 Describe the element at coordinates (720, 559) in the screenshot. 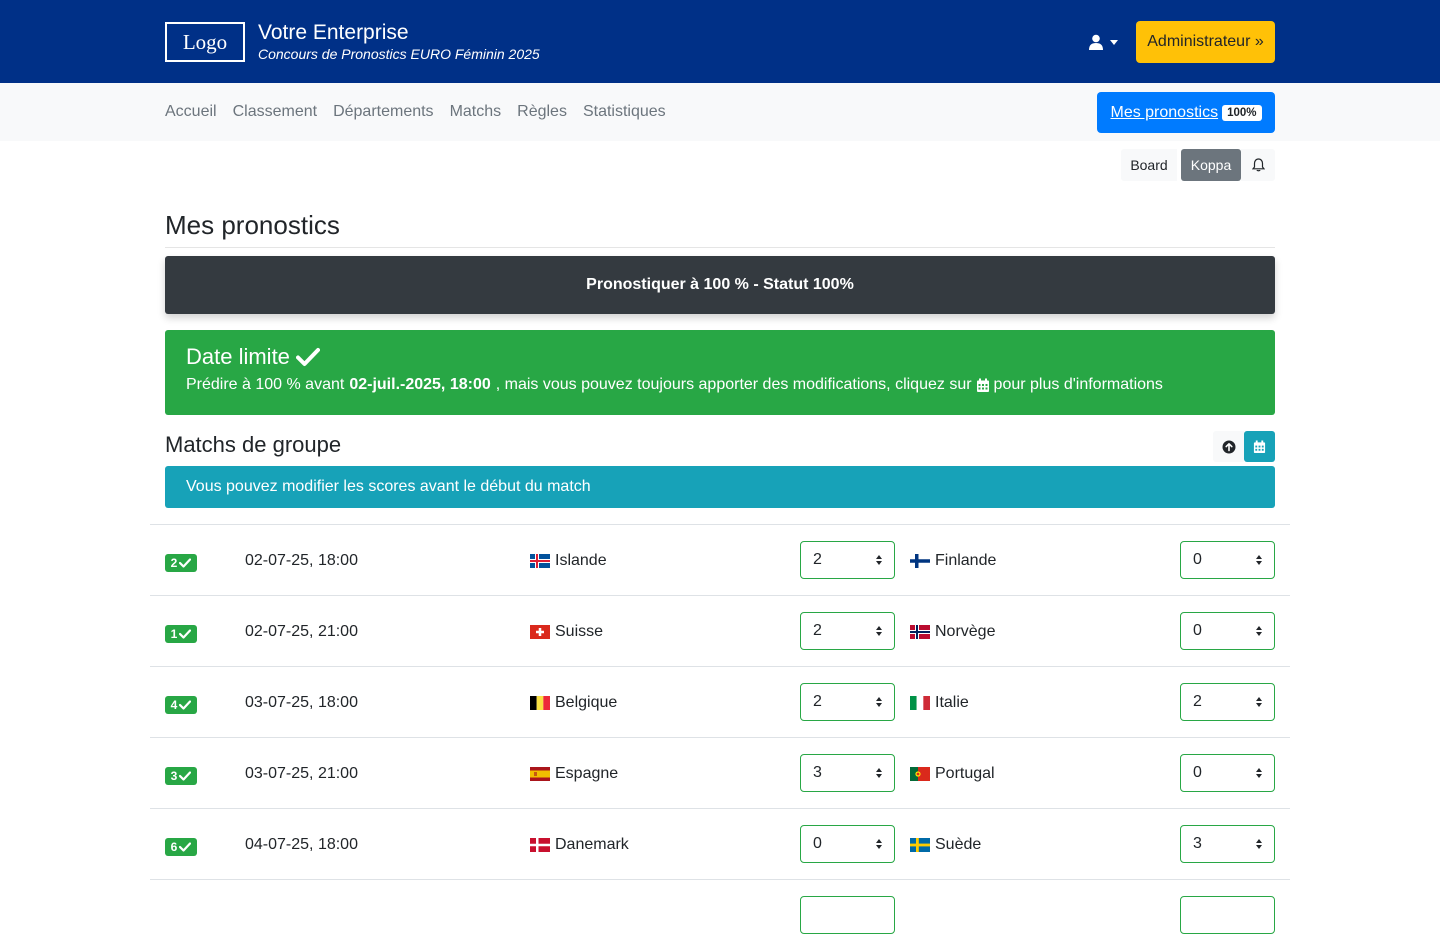

I see `match-row: 2 02-07-25, 18:00 Islande 2 Finlande 0` at that location.